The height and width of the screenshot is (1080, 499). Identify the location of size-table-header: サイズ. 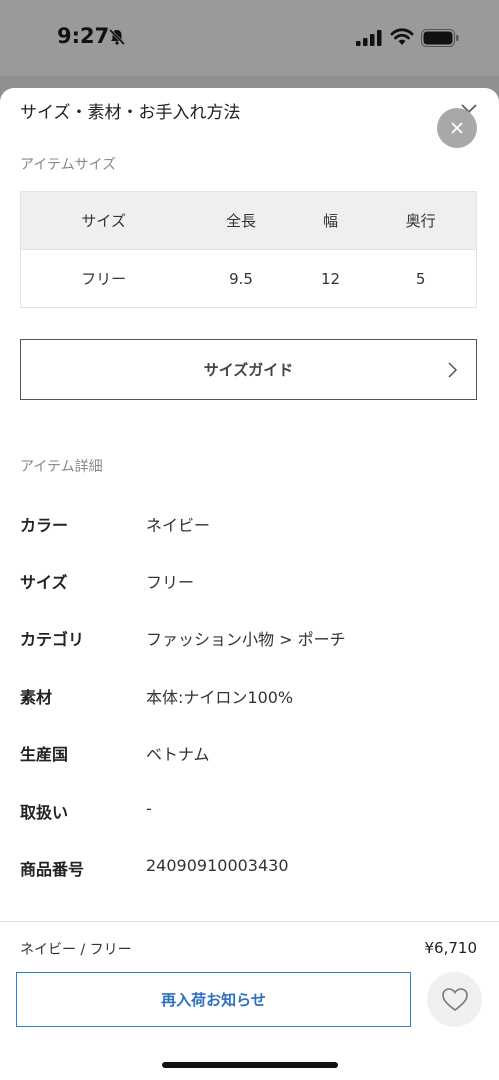
(103, 220).